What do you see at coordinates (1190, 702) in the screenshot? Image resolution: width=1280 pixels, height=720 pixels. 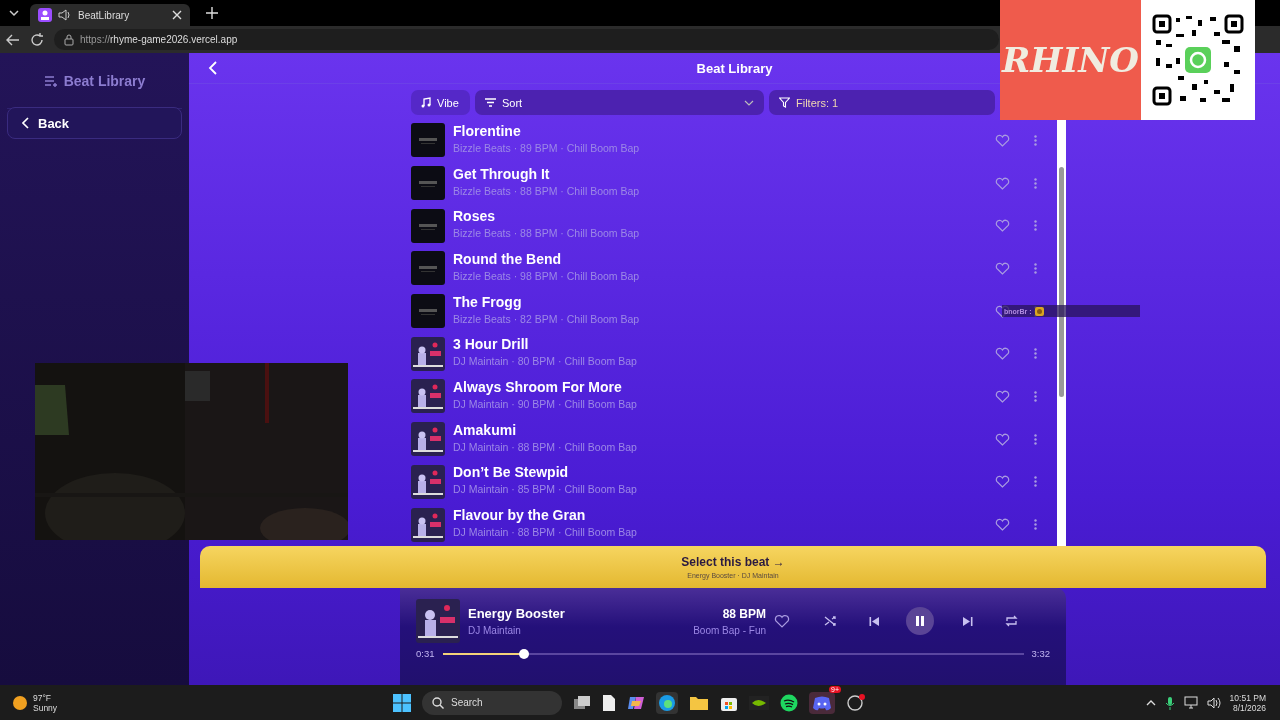 I see `network-icon` at bounding box center [1190, 702].